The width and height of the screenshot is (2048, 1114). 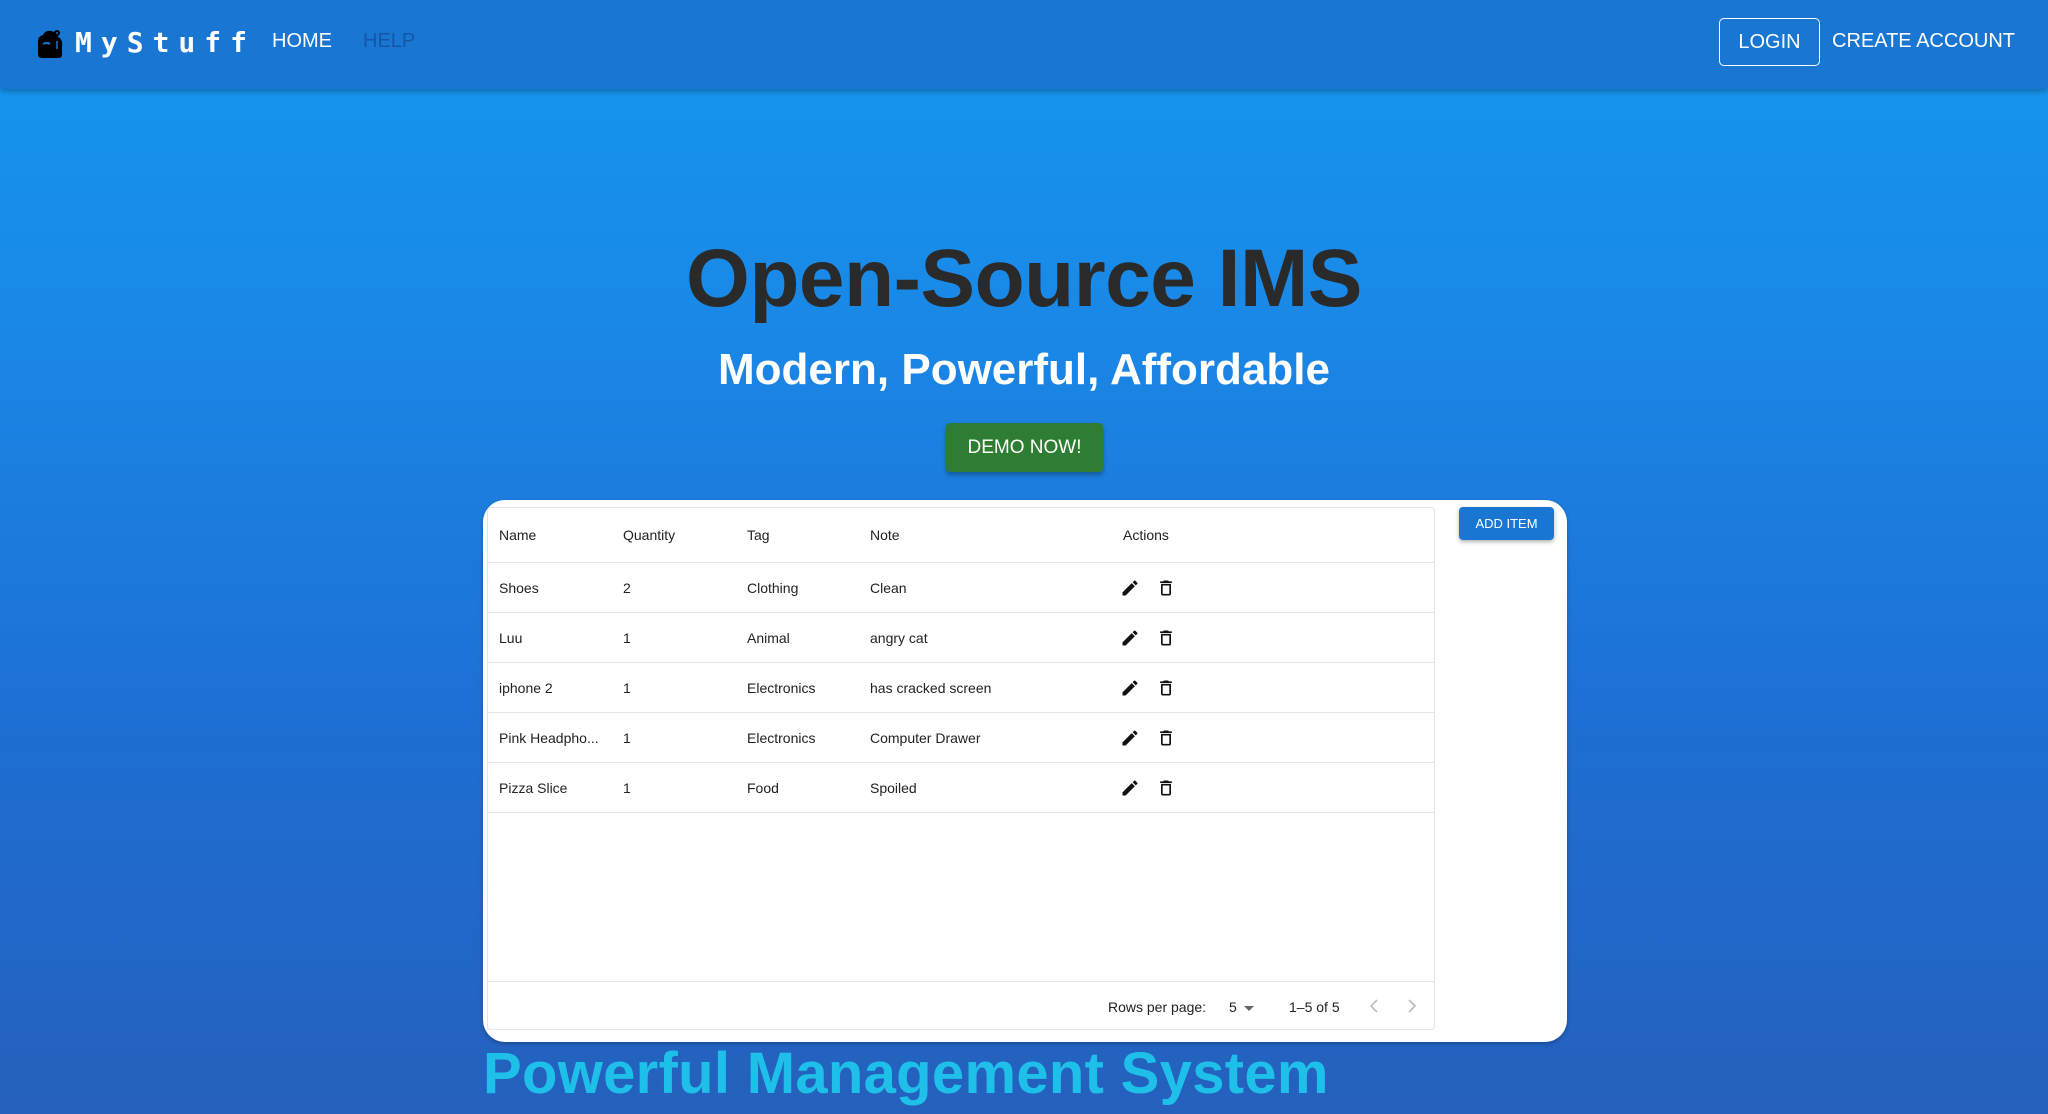 What do you see at coordinates (1024, 278) in the screenshot?
I see `hero-title: Open-Source IMS` at bounding box center [1024, 278].